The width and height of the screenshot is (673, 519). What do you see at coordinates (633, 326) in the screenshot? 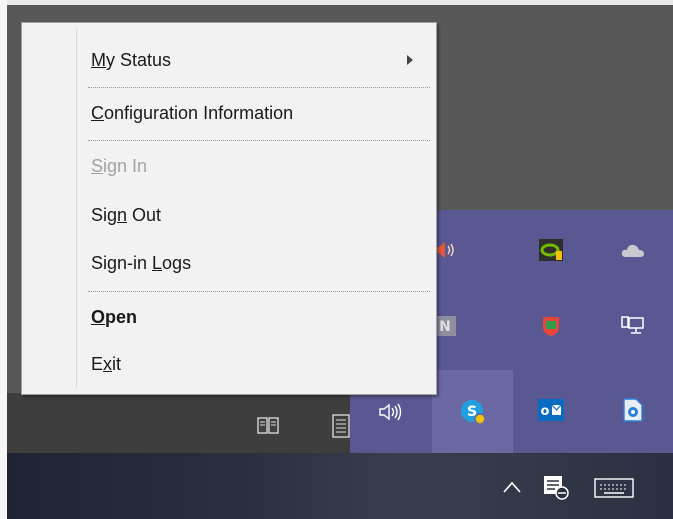
I see `network-icon` at bounding box center [633, 326].